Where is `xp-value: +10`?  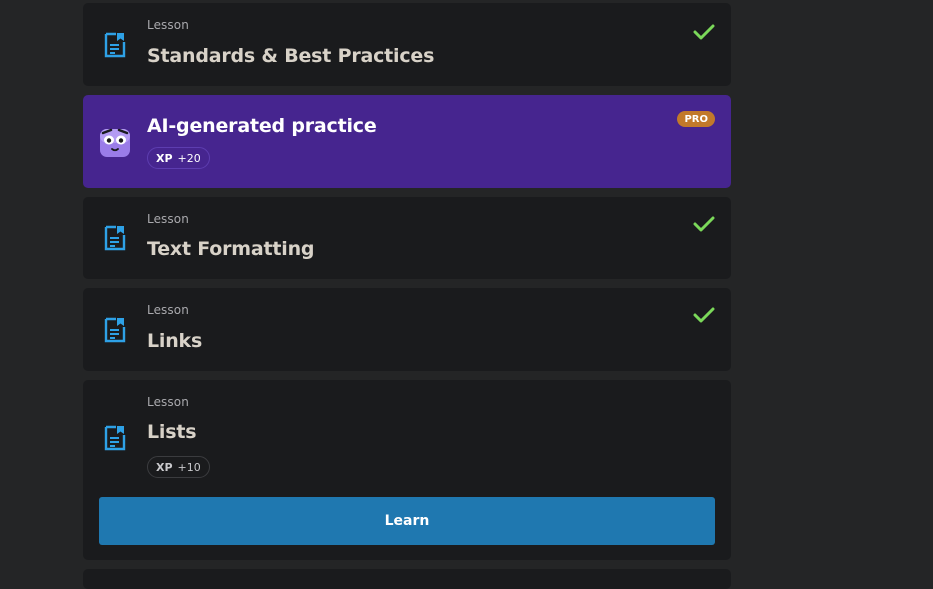 xp-value: +10 is located at coordinates (189, 467).